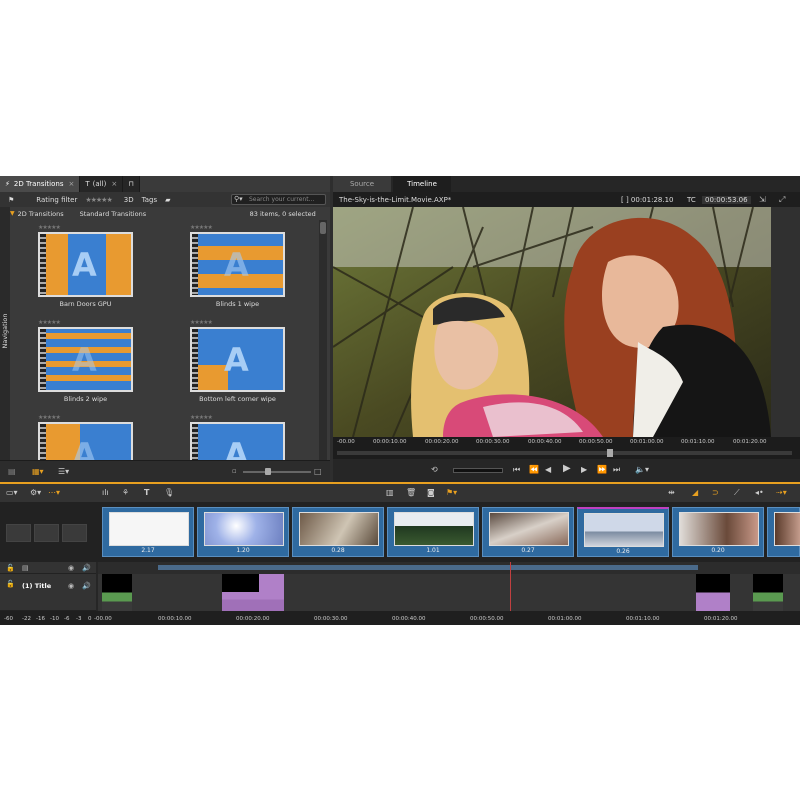  Describe the element at coordinates (362, 184) in the screenshot. I see `tab-source: Source` at that location.